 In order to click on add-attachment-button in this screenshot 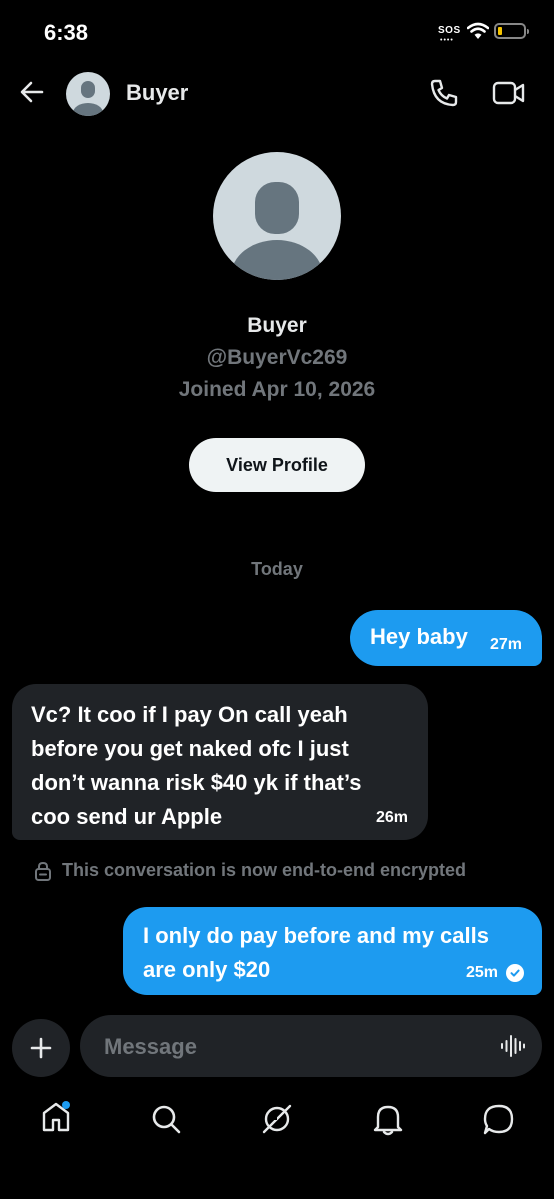, I will do `click(41, 1048)`.